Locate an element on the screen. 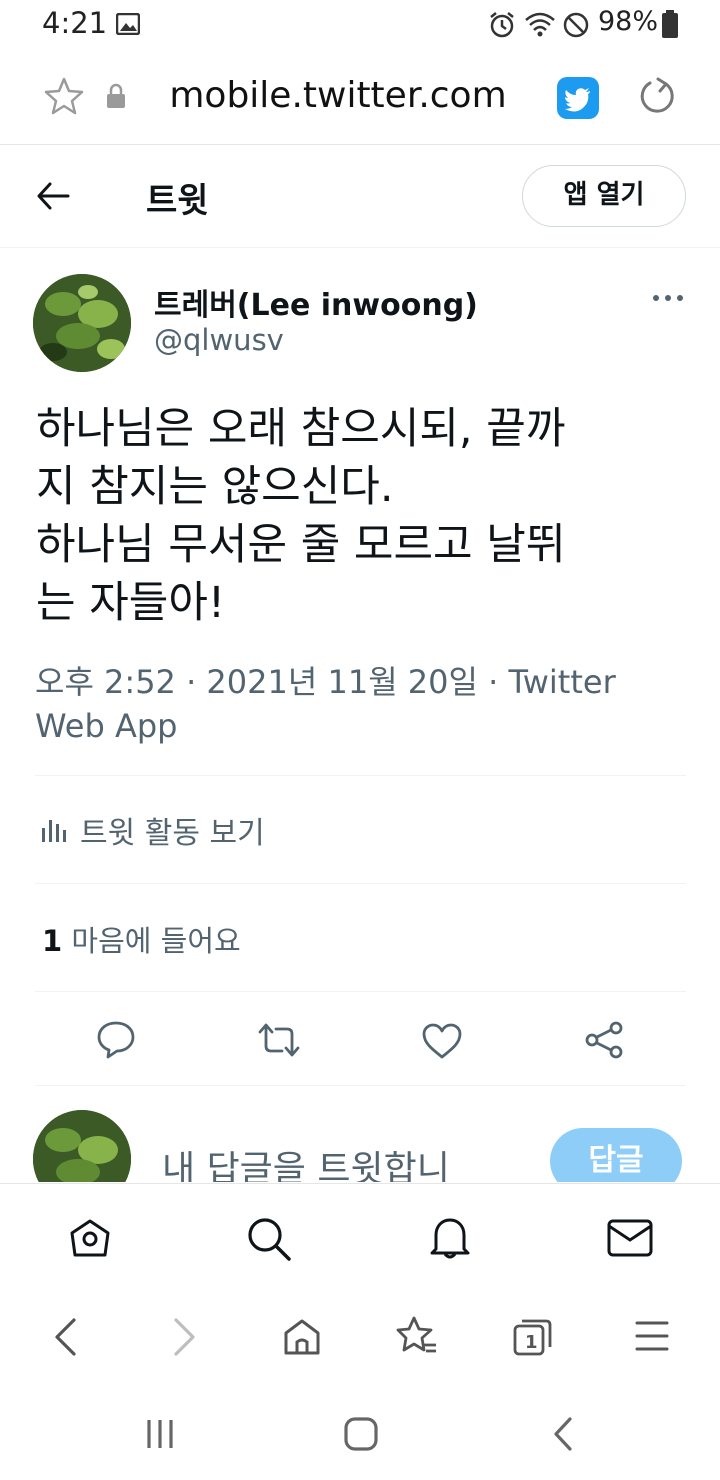 This screenshot has width=720, height=1480. twitter-app-icon is located at coordinates (578, 98).